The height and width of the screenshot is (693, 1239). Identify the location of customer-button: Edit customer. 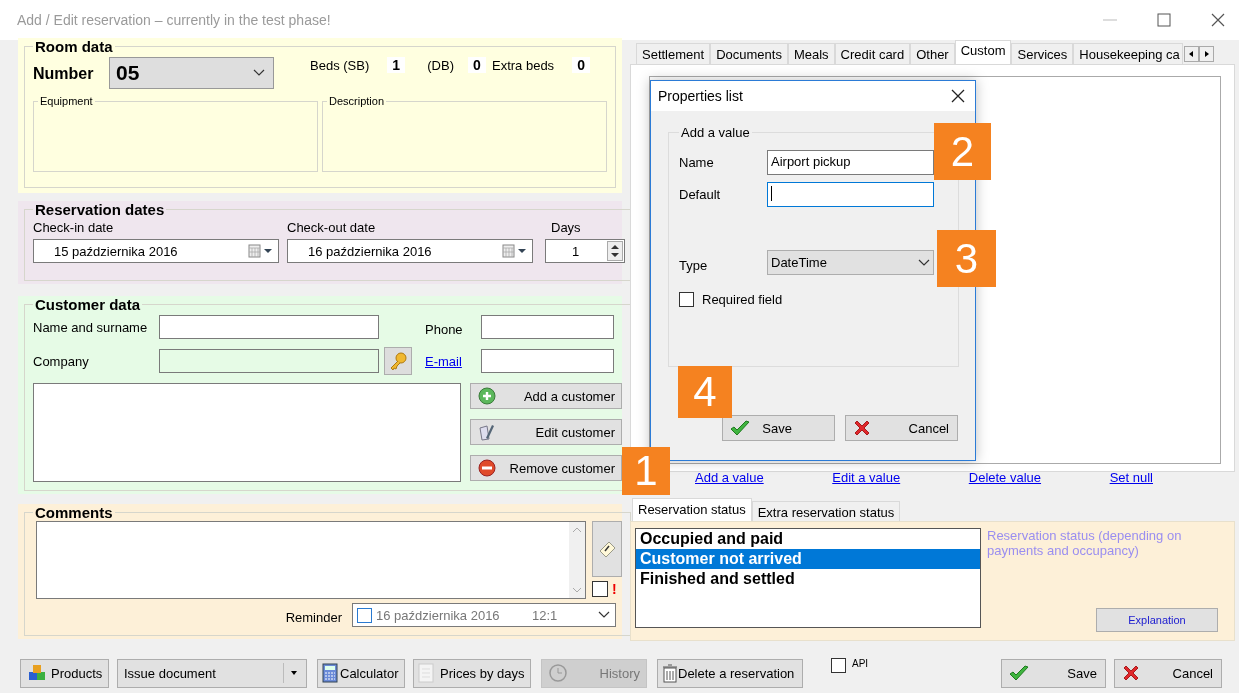
(546, 432).